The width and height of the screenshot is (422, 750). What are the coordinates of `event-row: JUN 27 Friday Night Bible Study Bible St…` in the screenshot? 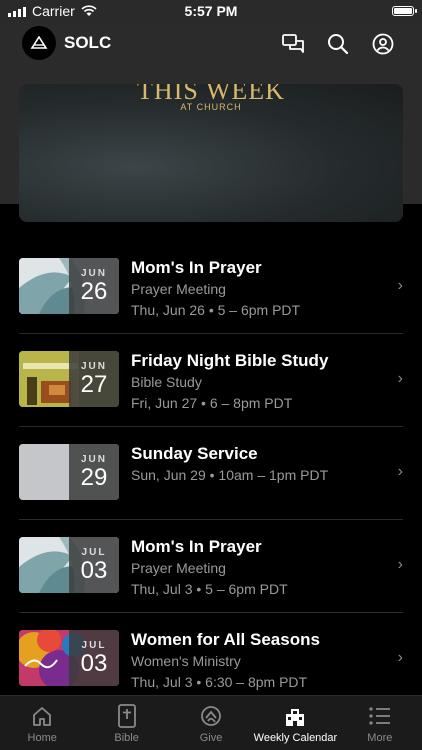 It's located at (211, 380).